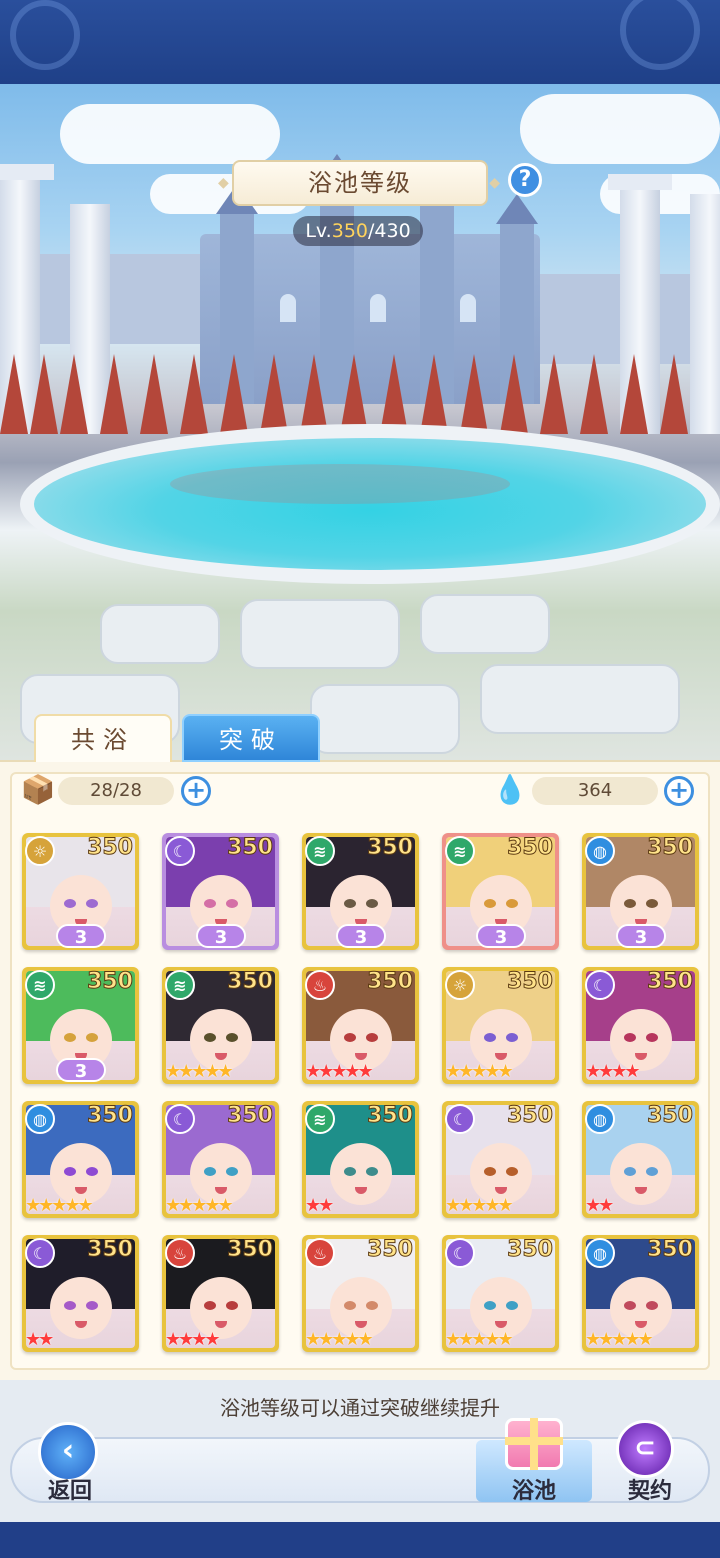 The image size is (720, 1558). Describe the element at coordinates (640, 891) in the screenshot. I see `character-card: ◍ 350 3` at that location.